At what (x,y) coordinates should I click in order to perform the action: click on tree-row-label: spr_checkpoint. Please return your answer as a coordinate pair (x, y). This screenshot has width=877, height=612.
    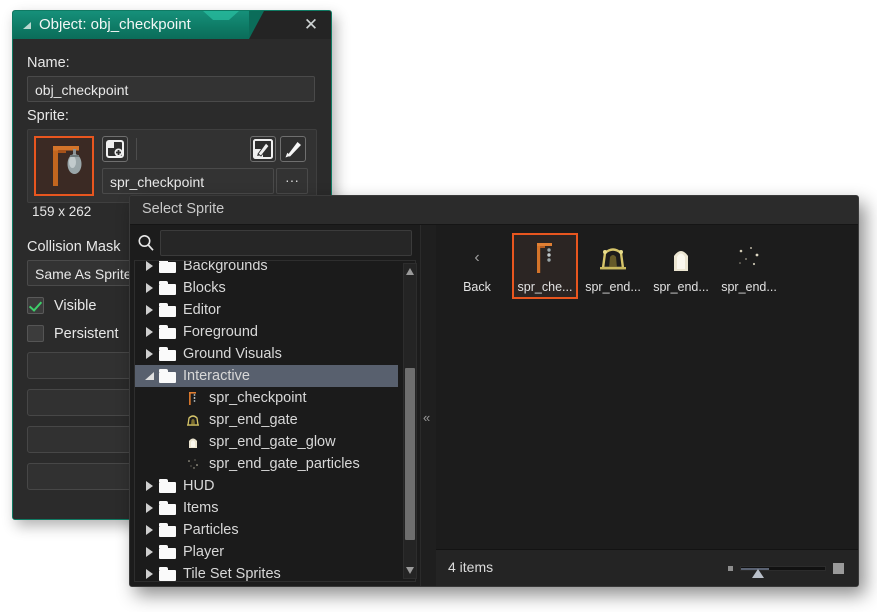
    Looking at the image, I should click on (258, 398).